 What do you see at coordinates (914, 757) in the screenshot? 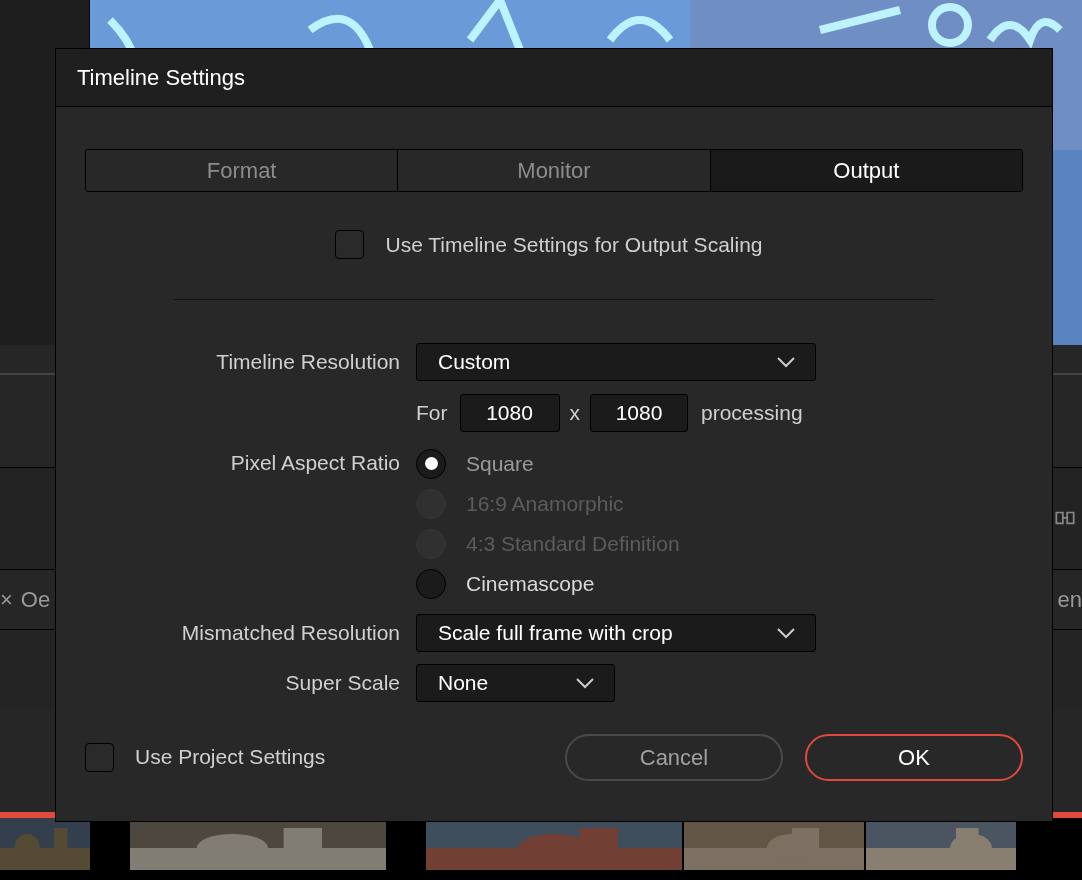
I see `ok-button: OK` at bounding box center [914, 757].